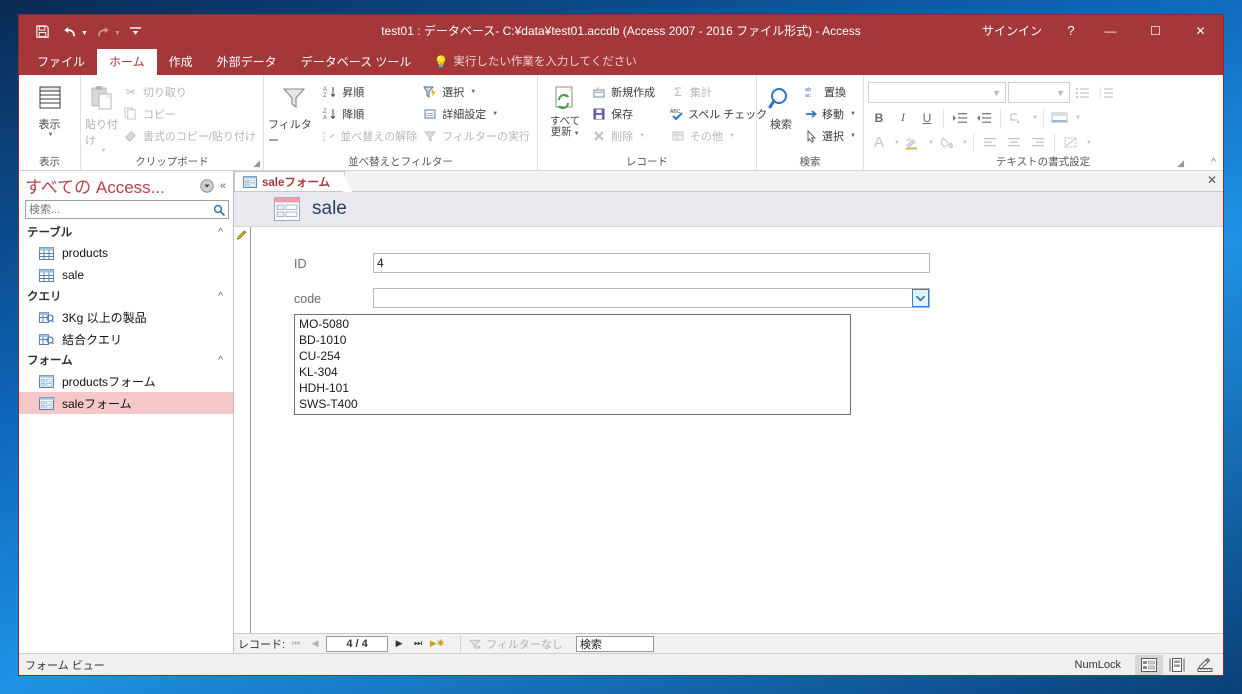  Describe the element at coordinates (126, 403) in the screenshot. I see `nav-item-sale-form: saleフォーム` at that location.